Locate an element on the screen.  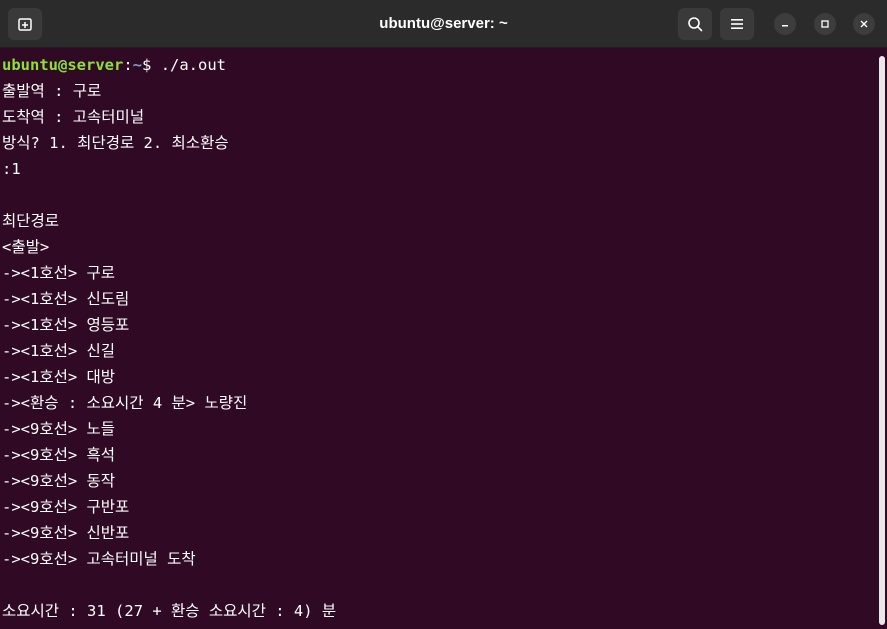
output-line: :1 is located at coordinates (11, 169).